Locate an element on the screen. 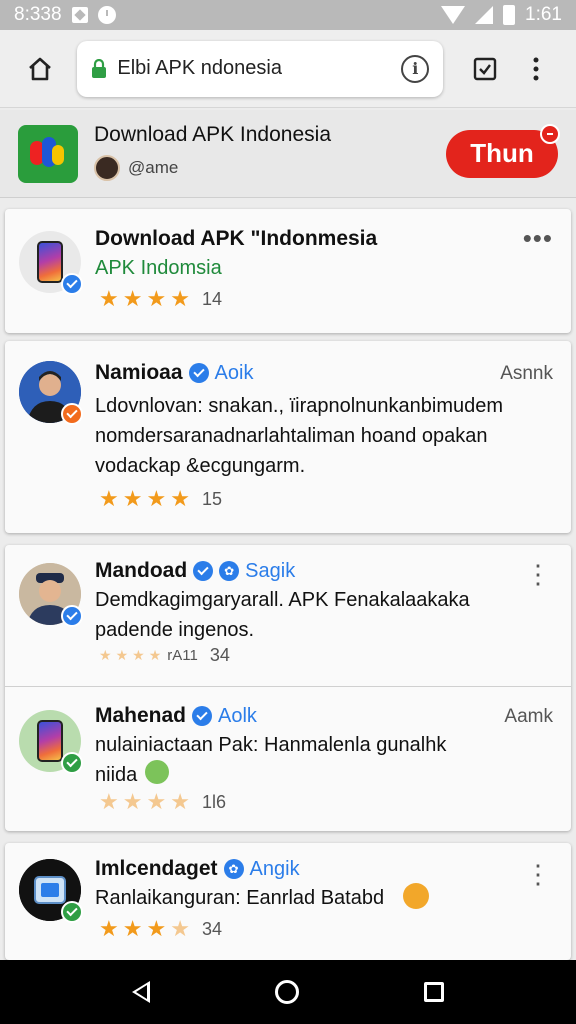 Image resolution: width=576 pixels, height=1024 pixels. reviewer-name: Mandoad is located at coordinates (141, 570).